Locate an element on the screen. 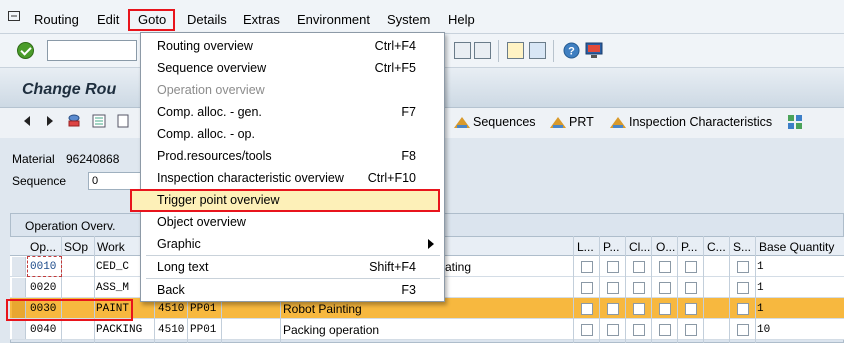 The height and width of the screenshot is (343, 844). op-number: 0040 is located at coordinates (43, 330).